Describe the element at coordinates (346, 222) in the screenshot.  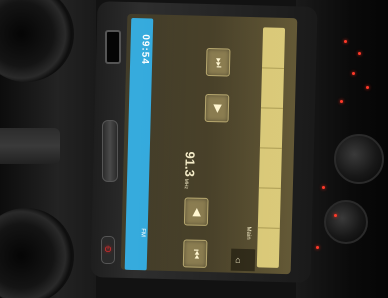
I see `climate-knob-bottom` at that location.